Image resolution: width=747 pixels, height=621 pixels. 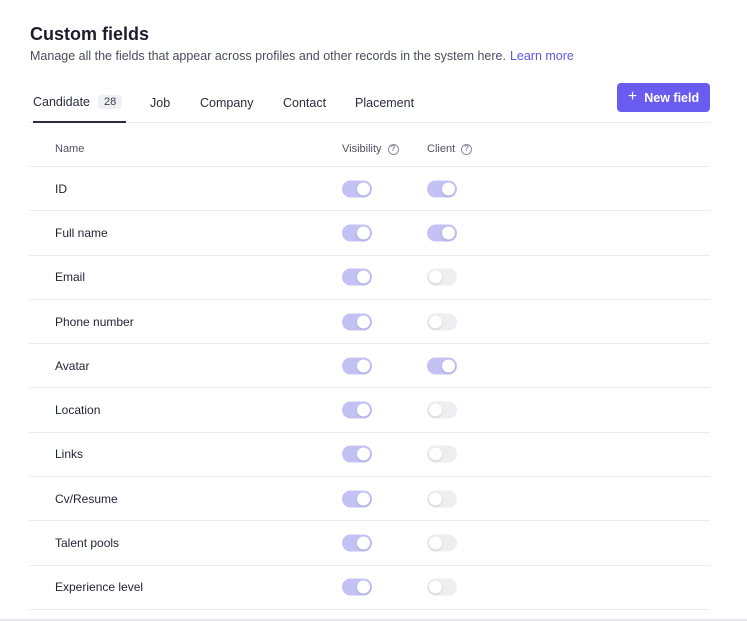 I want to click on field-name: Location, so click(x=78, y=410).